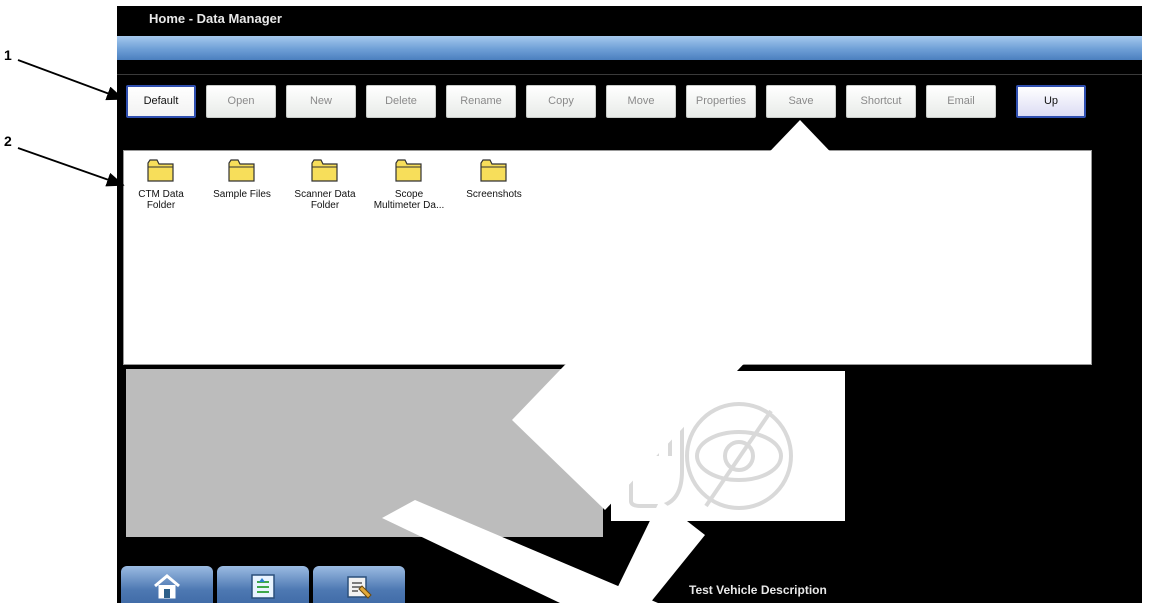 The image size is (1149, 603). What do you see at coordinates (881, 101) in the screenshot?
I see `shortcut-button: Shortcut` at bounding box center [881, 101].